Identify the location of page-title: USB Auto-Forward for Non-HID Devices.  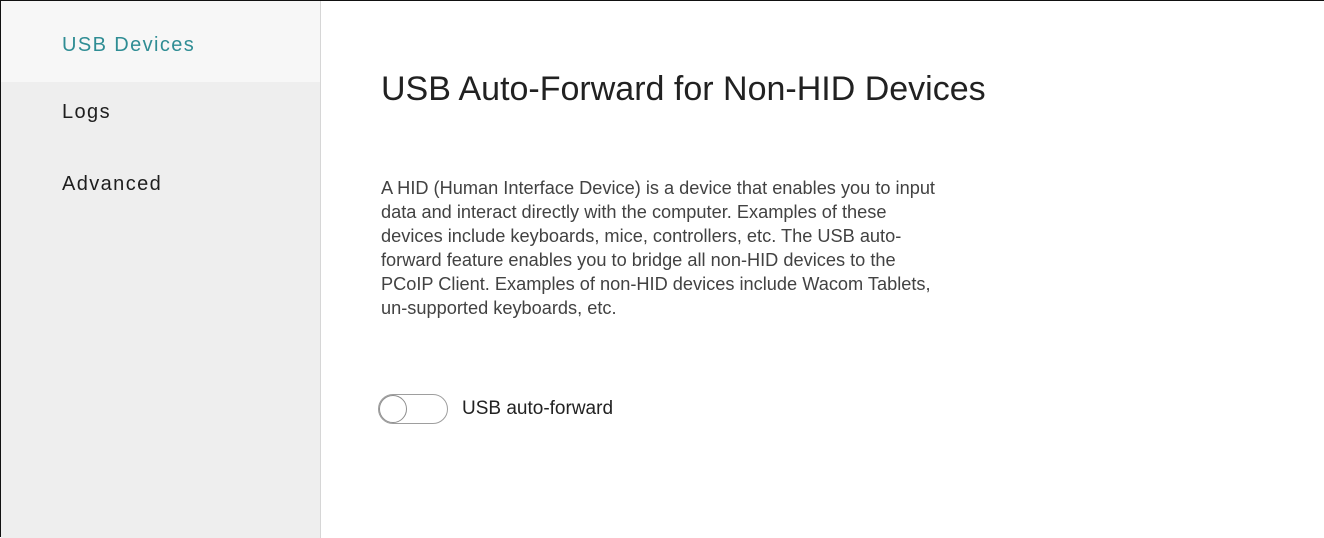
(683, 89).